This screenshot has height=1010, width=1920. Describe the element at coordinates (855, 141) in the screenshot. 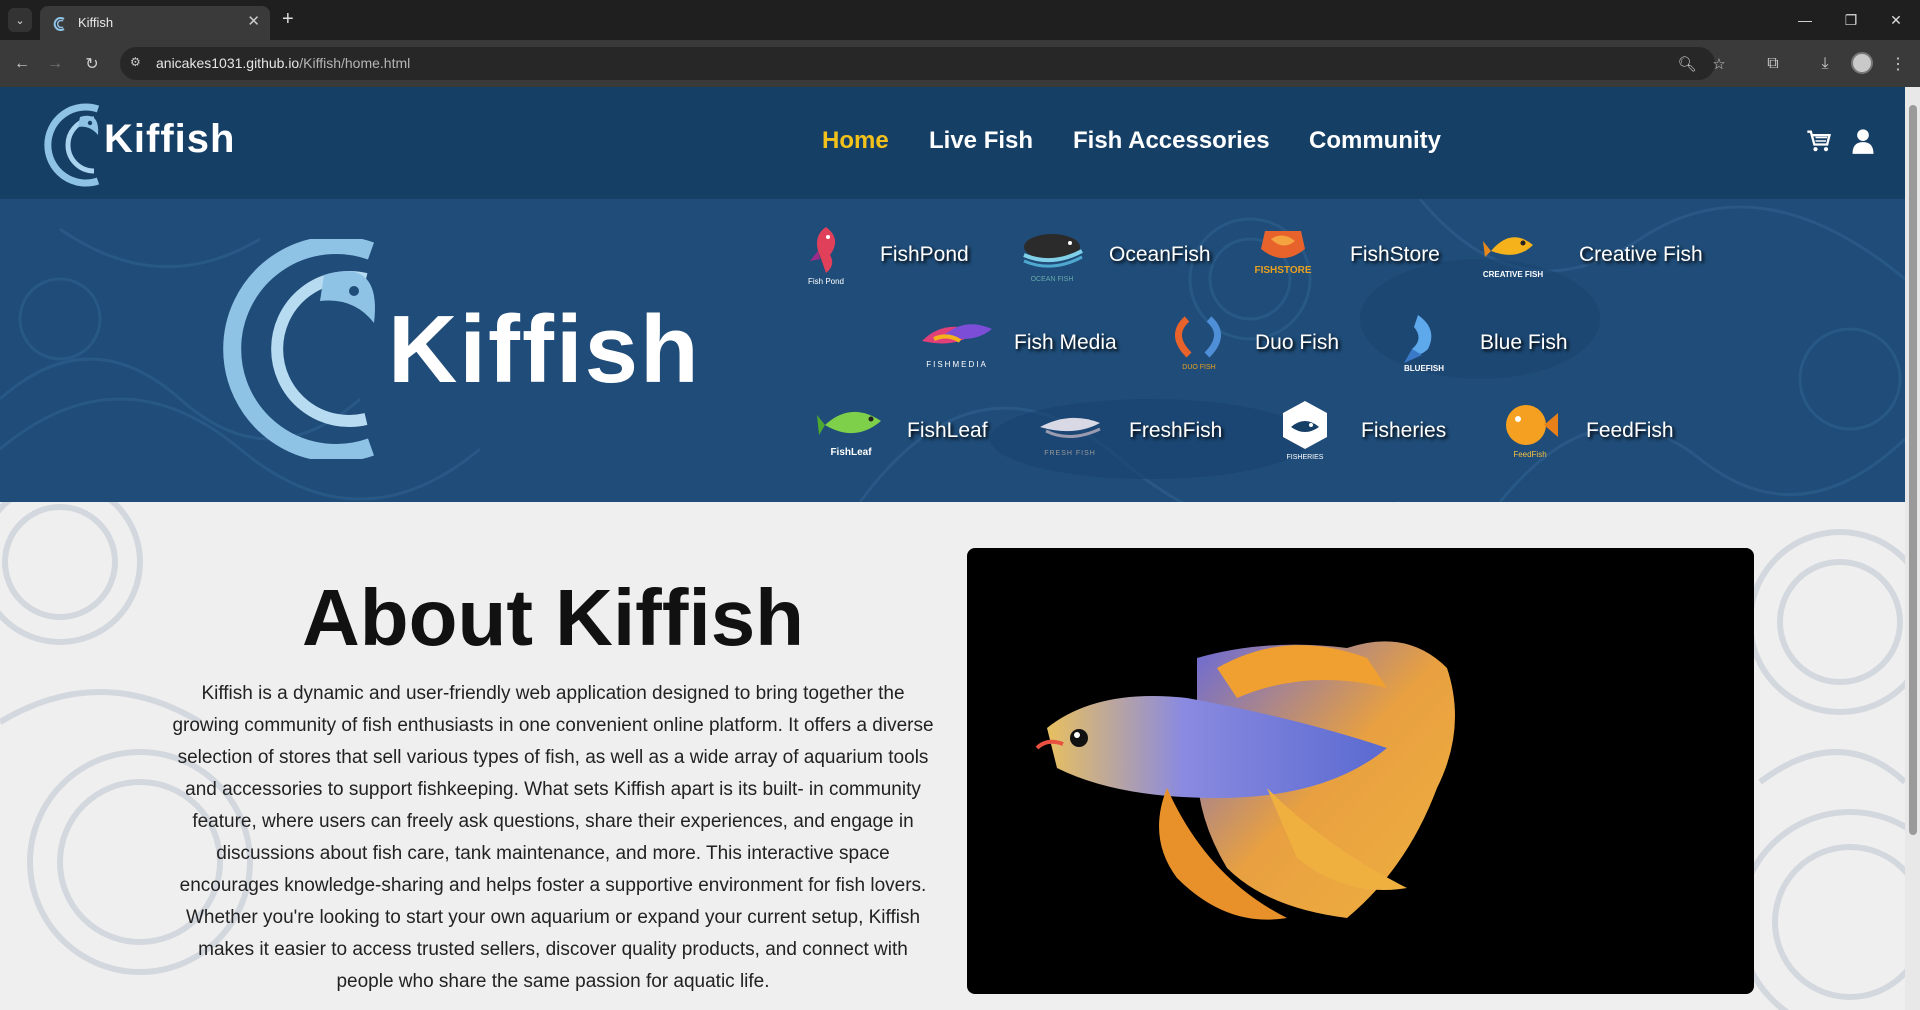

I see `nav-home: Home` at that location.